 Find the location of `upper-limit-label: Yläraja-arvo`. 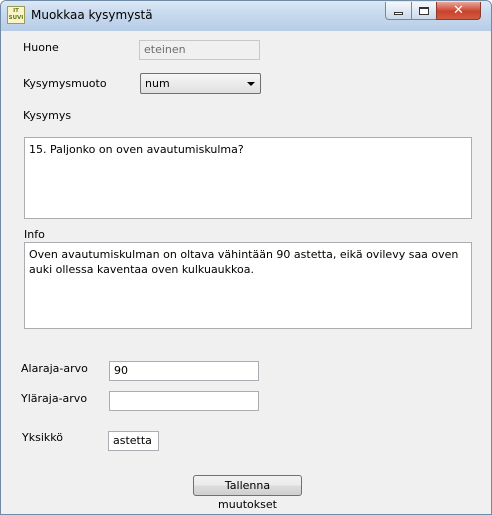

upper-limit-label: Yläraja-arvo is located at coordinates (54, 398).